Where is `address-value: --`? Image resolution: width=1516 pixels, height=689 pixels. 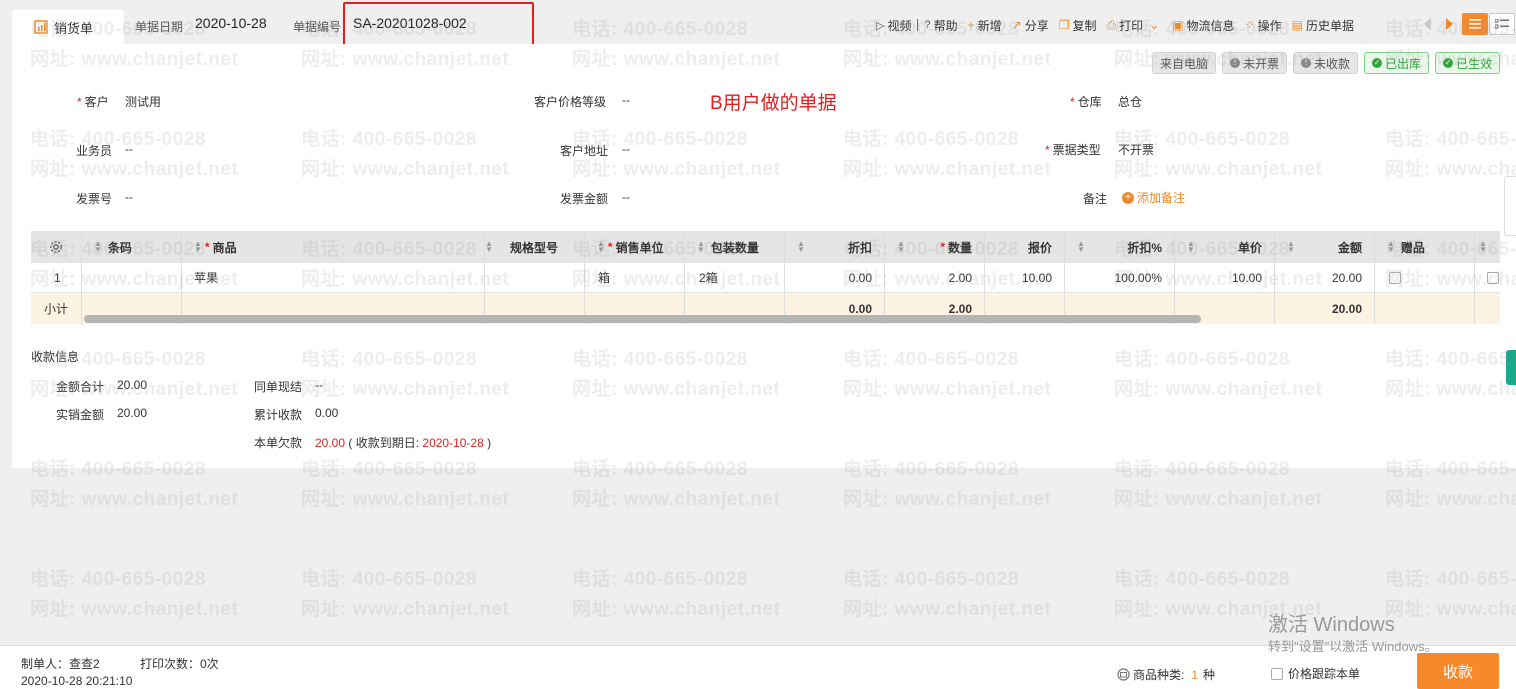 address-value: -- is located at coordinates (626, 149).